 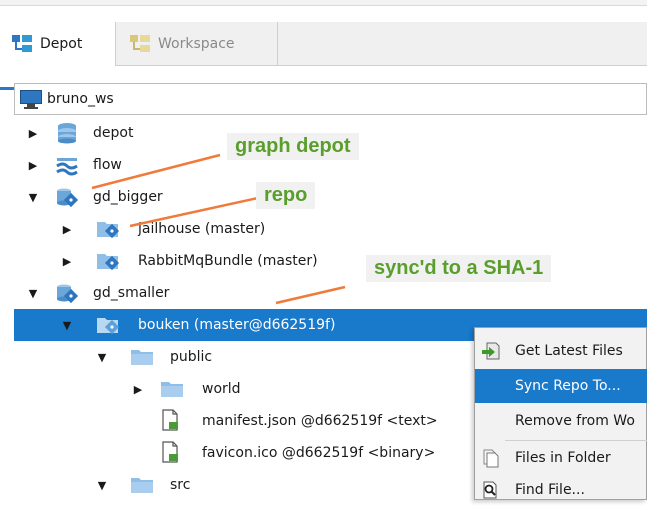 I want to click on stream-depot-icon, so click(x=67, y=167).